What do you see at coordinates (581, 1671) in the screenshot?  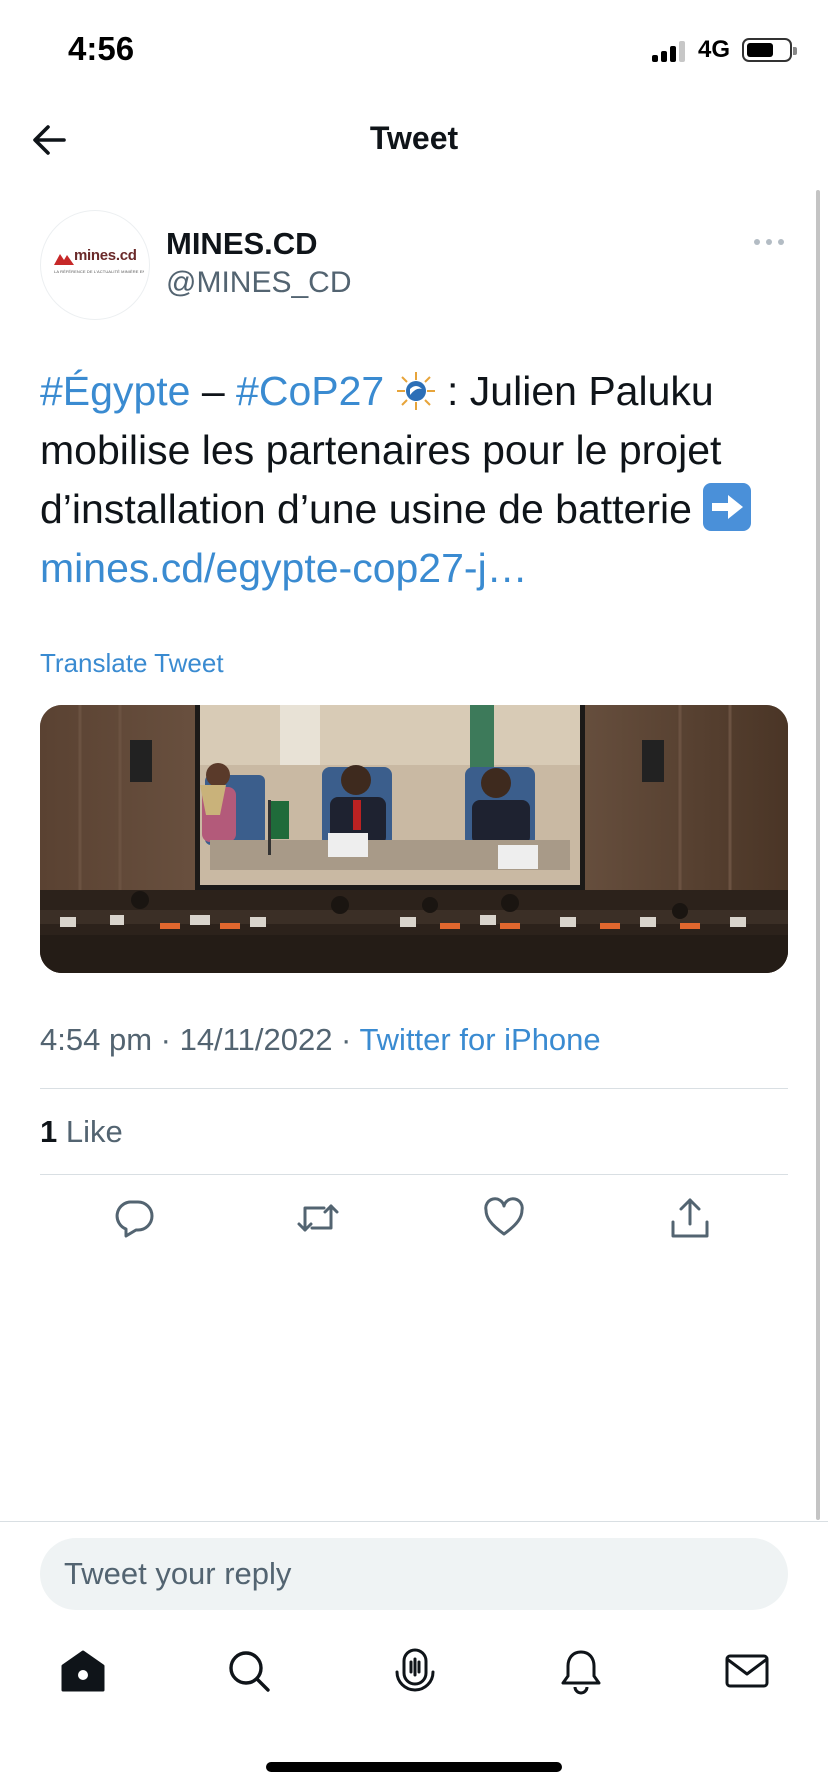 I see `notifications-icon` at bounding box center [581, 1671].